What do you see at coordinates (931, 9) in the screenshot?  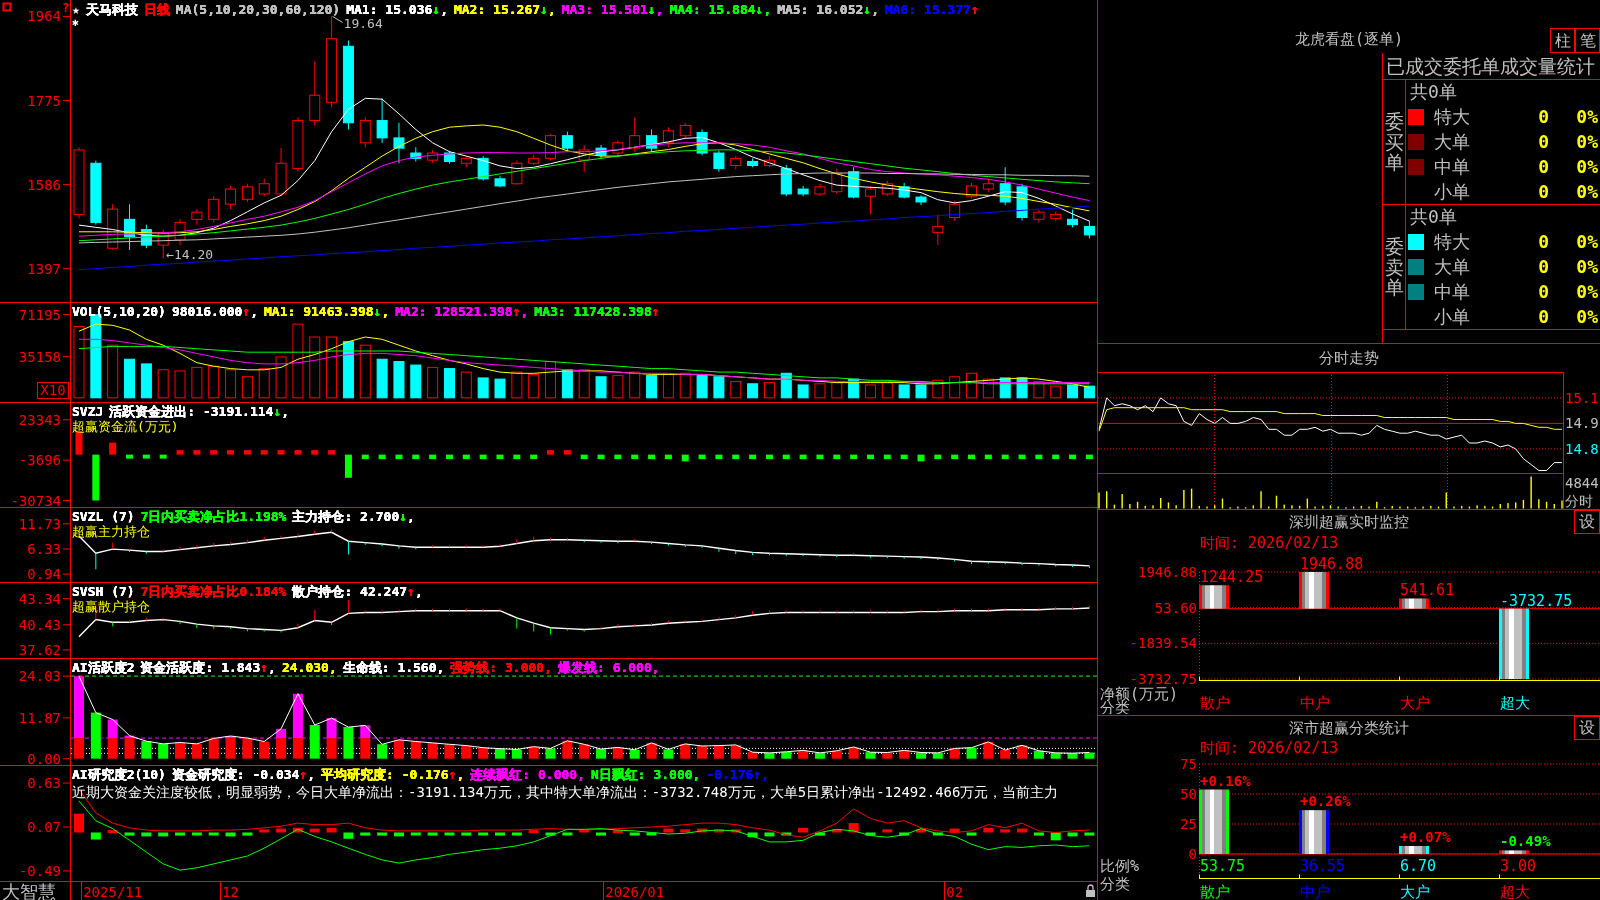 I see `legend-text: MA6: 15.377↑` at bounding box center [931, 9].